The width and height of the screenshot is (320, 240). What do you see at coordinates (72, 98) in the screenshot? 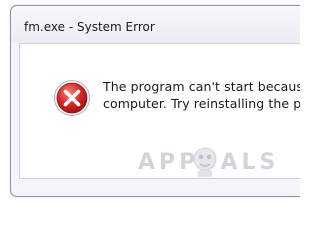
I see `error-icon` at bounding box center [72, 98].